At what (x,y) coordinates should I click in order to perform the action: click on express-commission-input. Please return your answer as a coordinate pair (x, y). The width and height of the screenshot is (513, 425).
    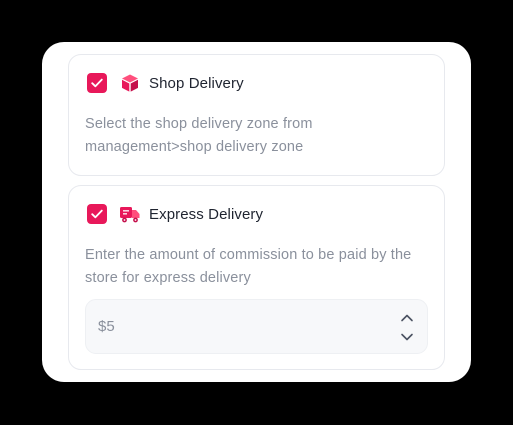
    Looking at the image, I should click on (238, 326).